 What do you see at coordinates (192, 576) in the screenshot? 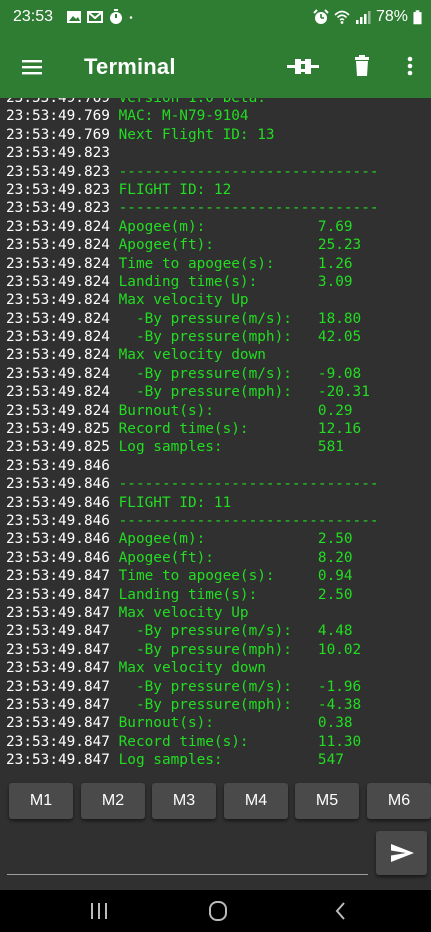
I see `terminal-line: 23:53:49.847 Time to apogee(s): 0.94` at bounding box center [192, 576].